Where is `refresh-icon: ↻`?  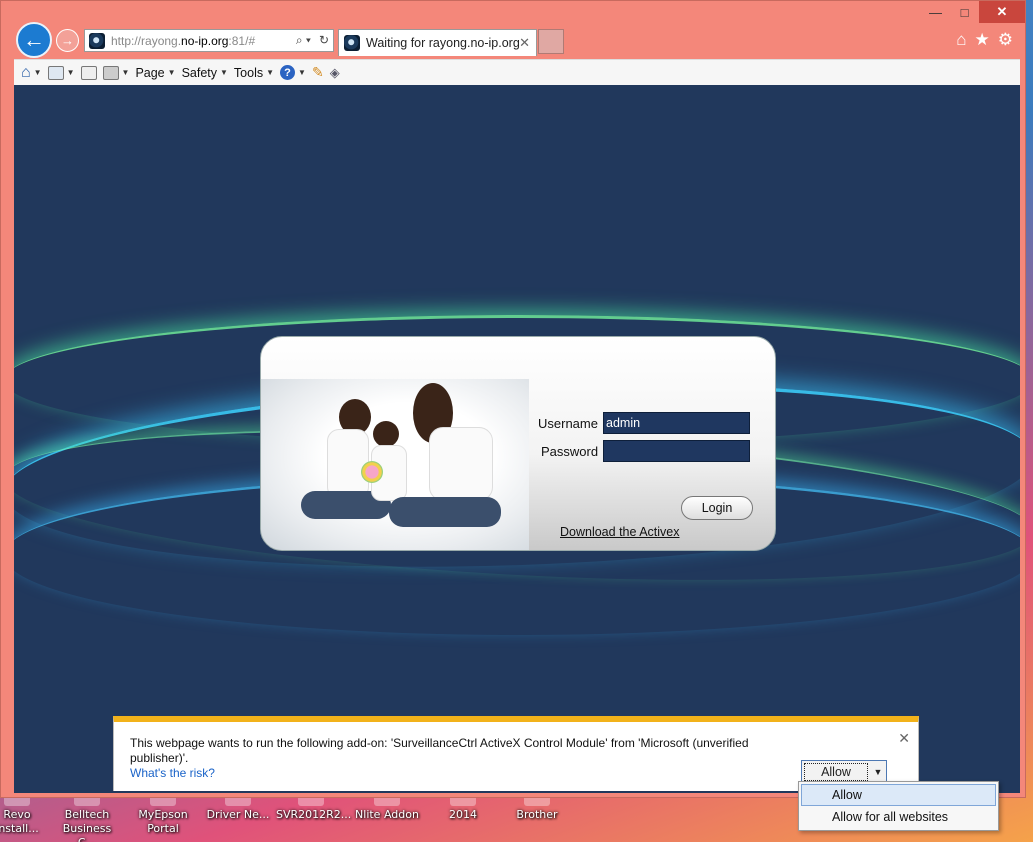
refresh-icon: ↻ is located at coordinates (324, 40).